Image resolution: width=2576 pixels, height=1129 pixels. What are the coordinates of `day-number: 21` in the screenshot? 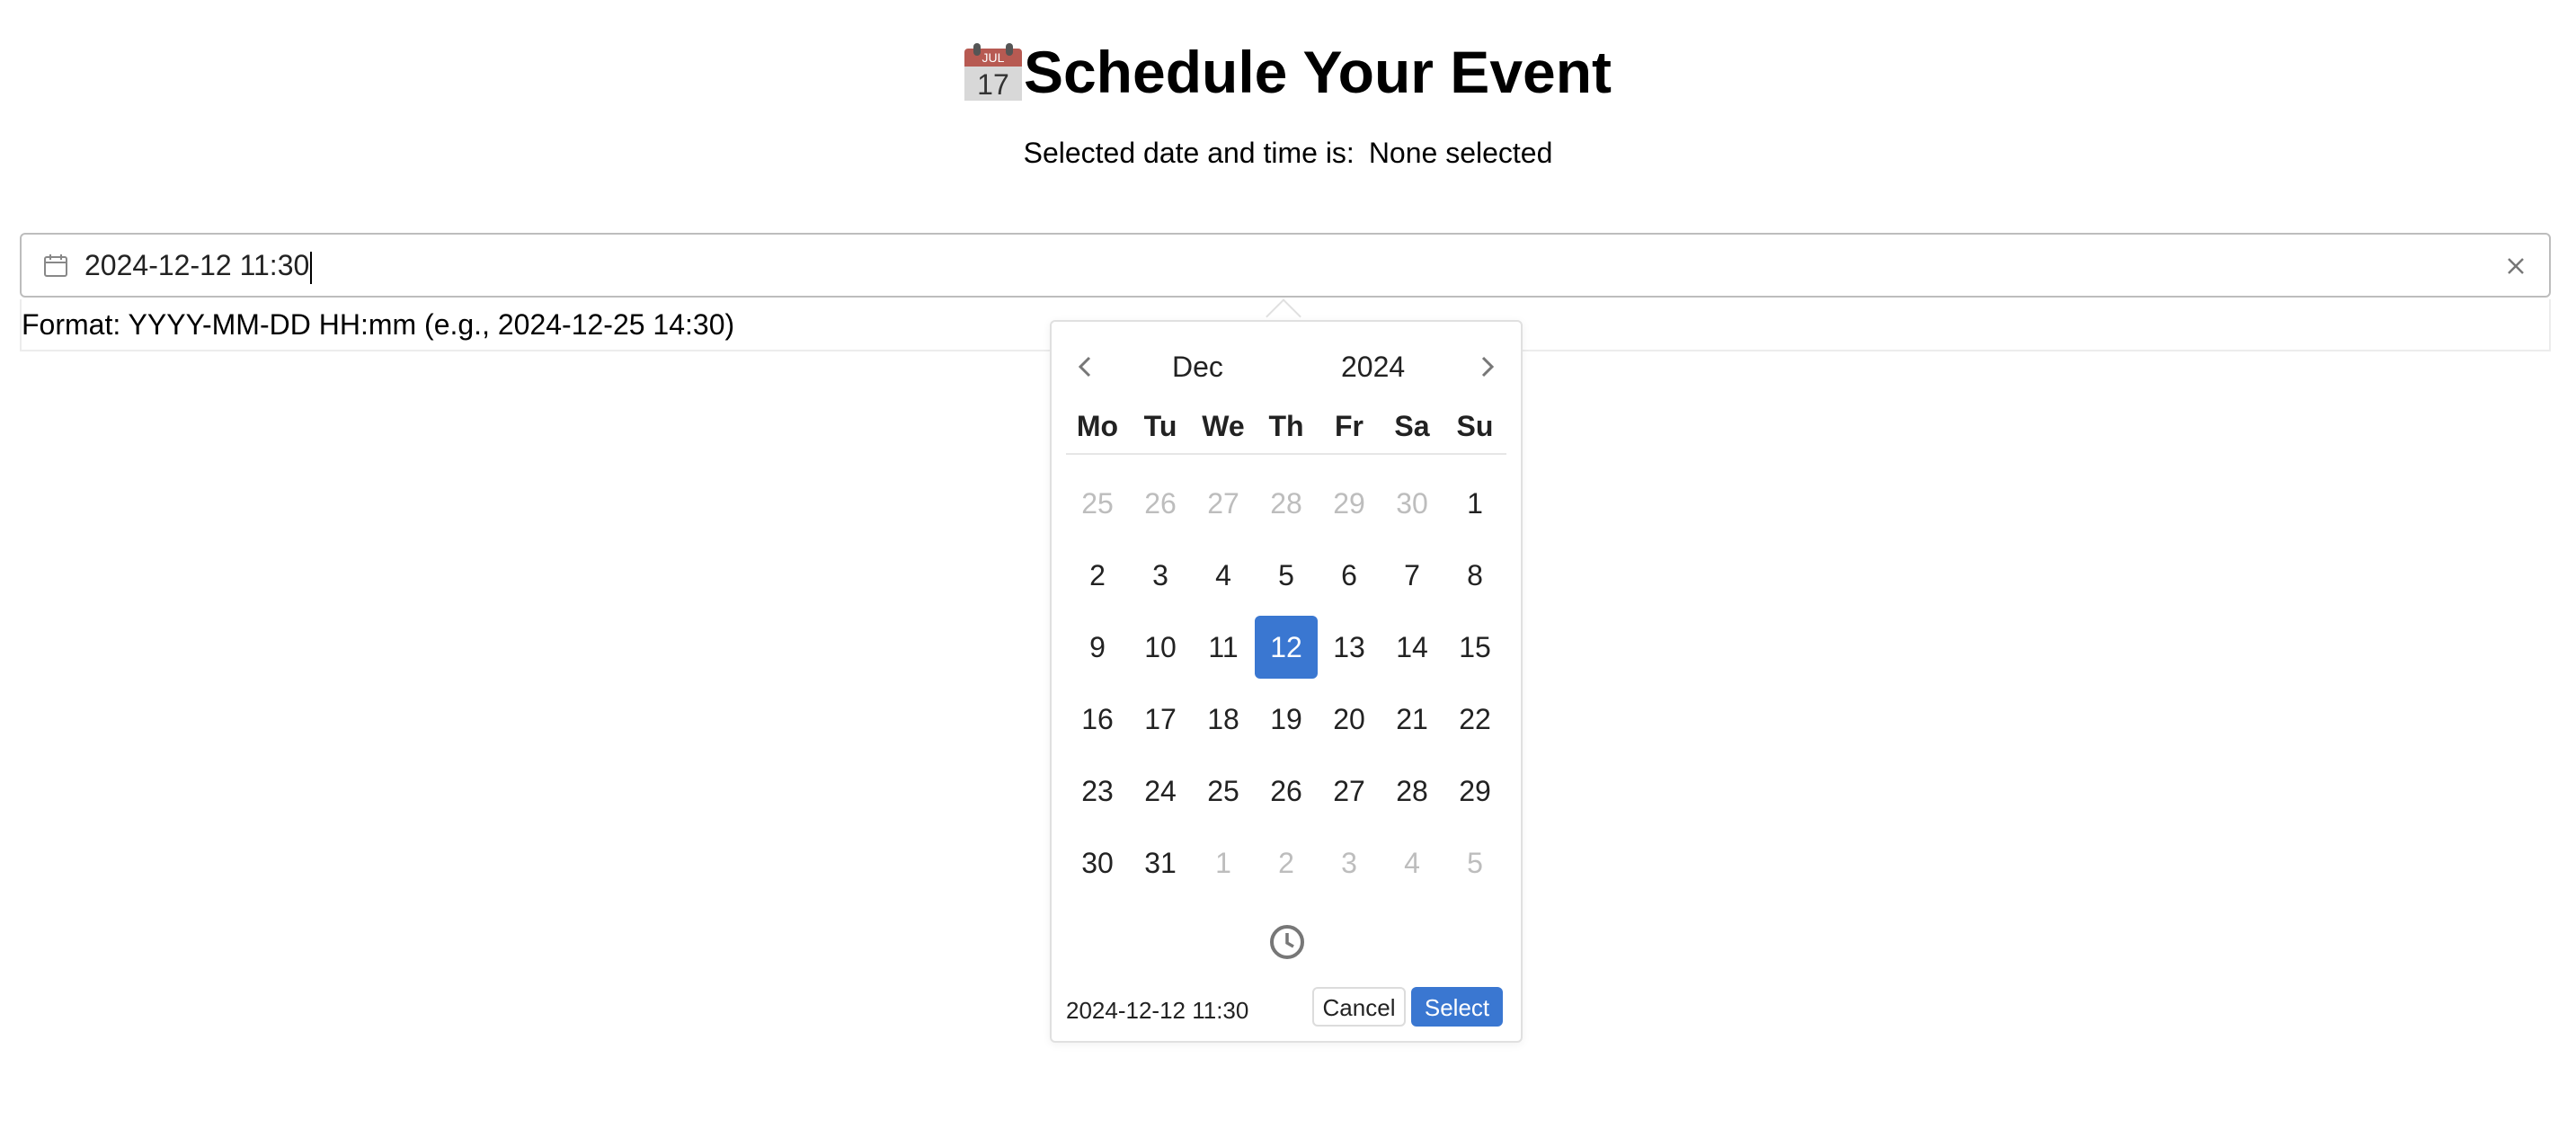 It's located at (1412, 719).